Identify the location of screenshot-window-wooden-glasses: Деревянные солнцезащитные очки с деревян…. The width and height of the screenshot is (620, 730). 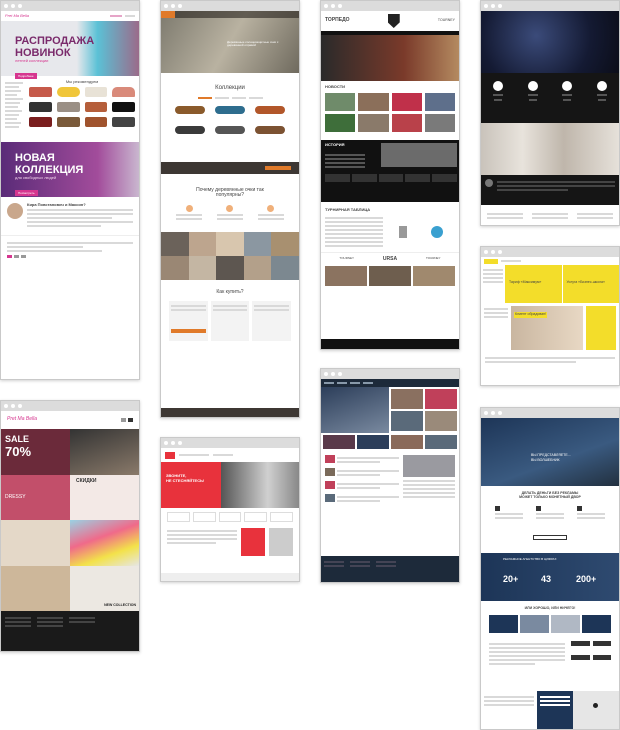
(230, 209).